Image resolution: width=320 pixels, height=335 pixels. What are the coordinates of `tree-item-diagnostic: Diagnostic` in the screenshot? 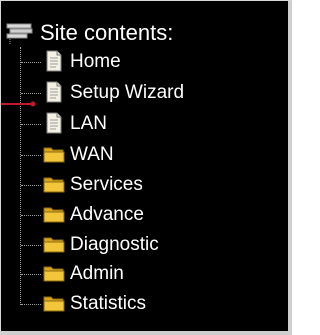 It's located at (131, 245).